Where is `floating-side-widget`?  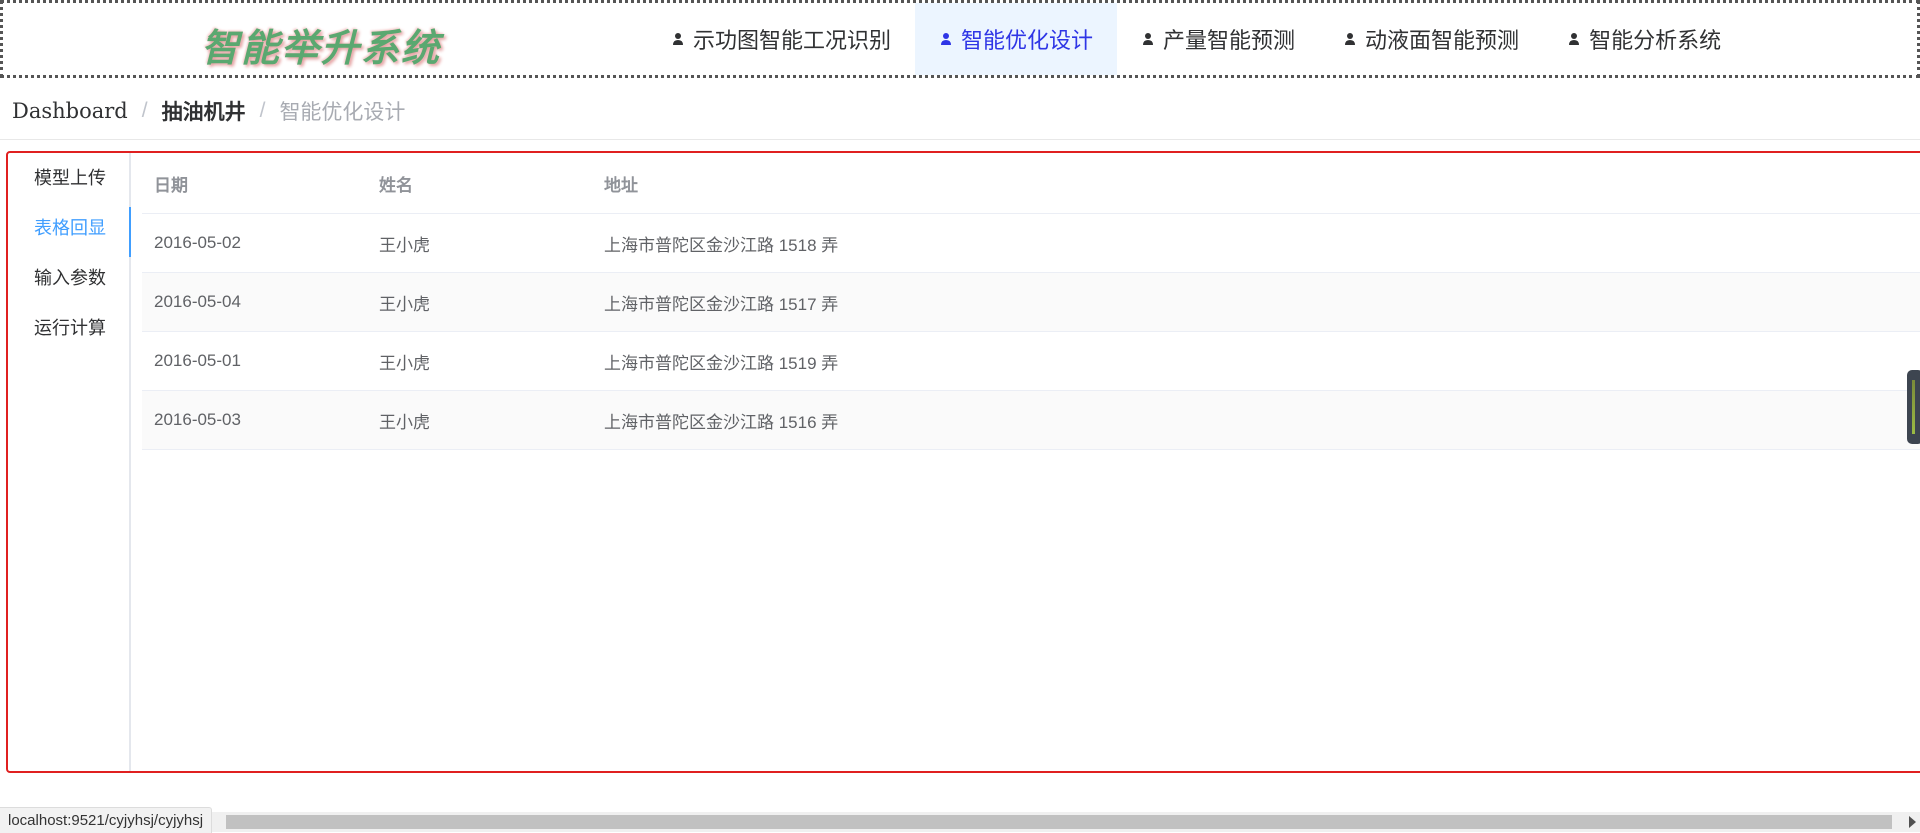
floating-side-widget is located at coordinates (1913, 407).